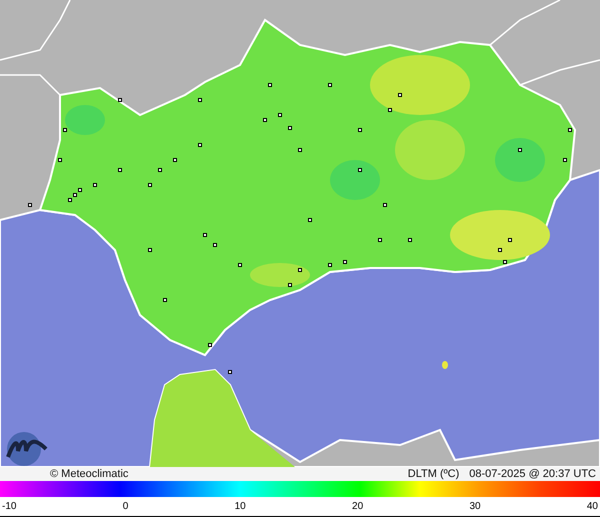  Describe the element at coordinates (9, 506) in the screenshot. I see `scale-tick-label: -10` at that location.